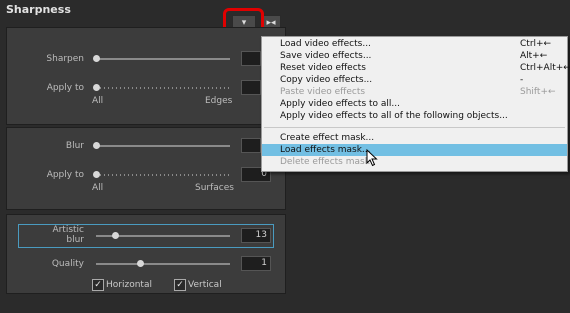  What do you see at coordinates (163, 59) in the screenshot?
I see `sharpen-slider` at bounding box center [163, 59].